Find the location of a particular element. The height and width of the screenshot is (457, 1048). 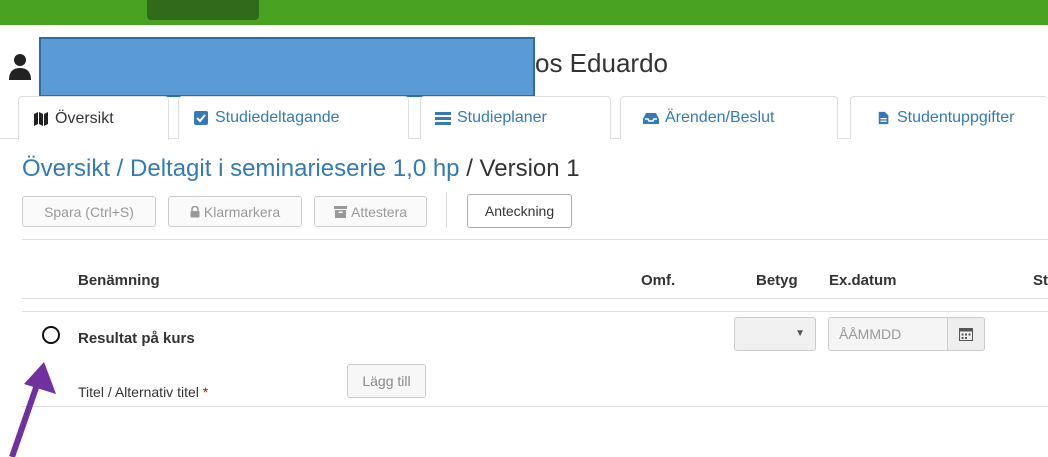

mark-complete-label: Klarmarkera is located at coordinates (242, 211).